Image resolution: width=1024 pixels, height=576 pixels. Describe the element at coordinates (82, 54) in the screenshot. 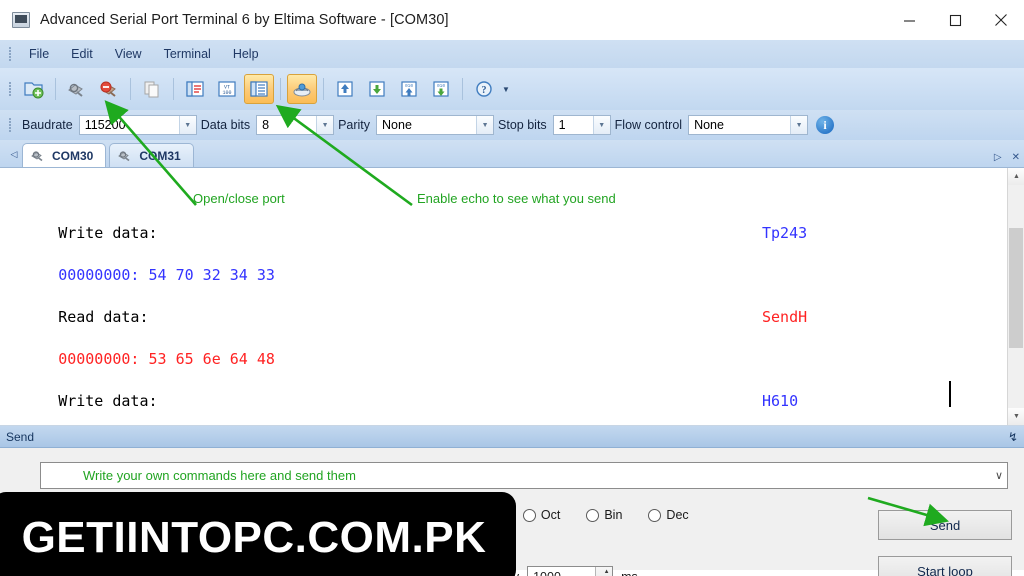

I see `menu-item-edit: Edit` at that location.